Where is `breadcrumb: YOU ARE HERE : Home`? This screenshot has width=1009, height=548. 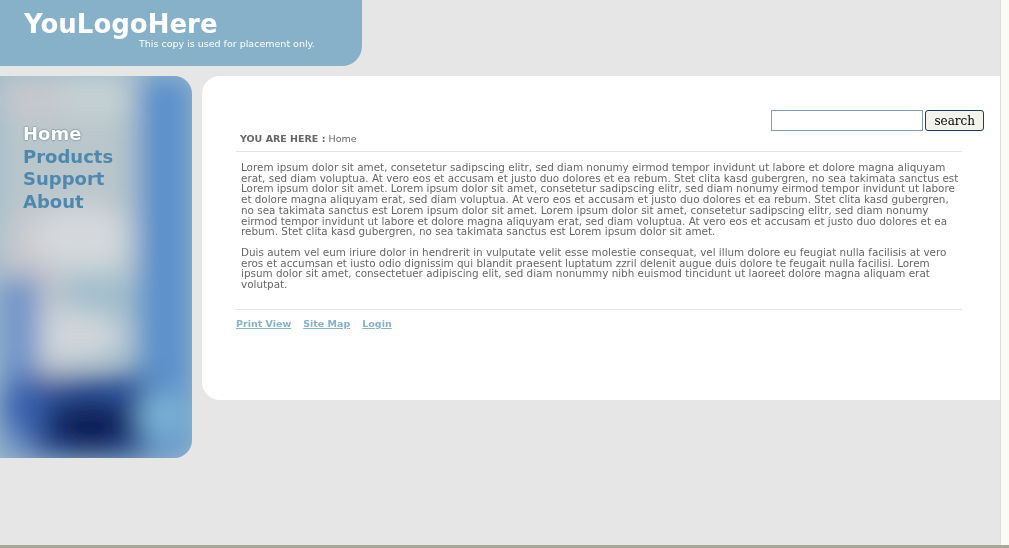
breadcrumb: YOU ARE HERE : Home is located at coordinates (299, 138).